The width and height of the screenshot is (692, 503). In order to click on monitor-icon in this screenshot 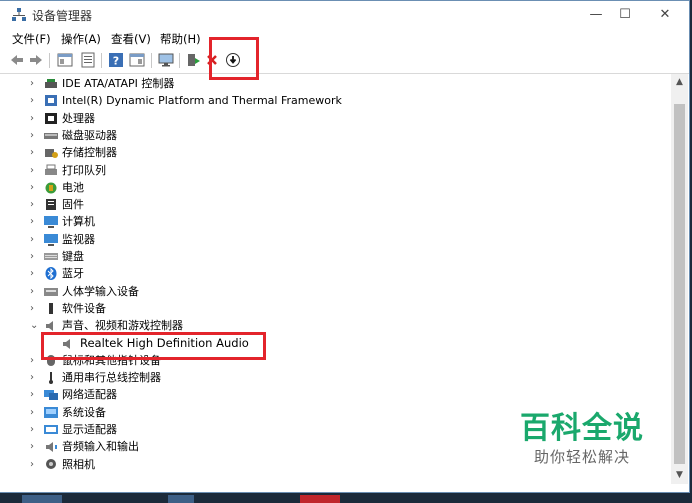, I will do `click(51, 239)`.